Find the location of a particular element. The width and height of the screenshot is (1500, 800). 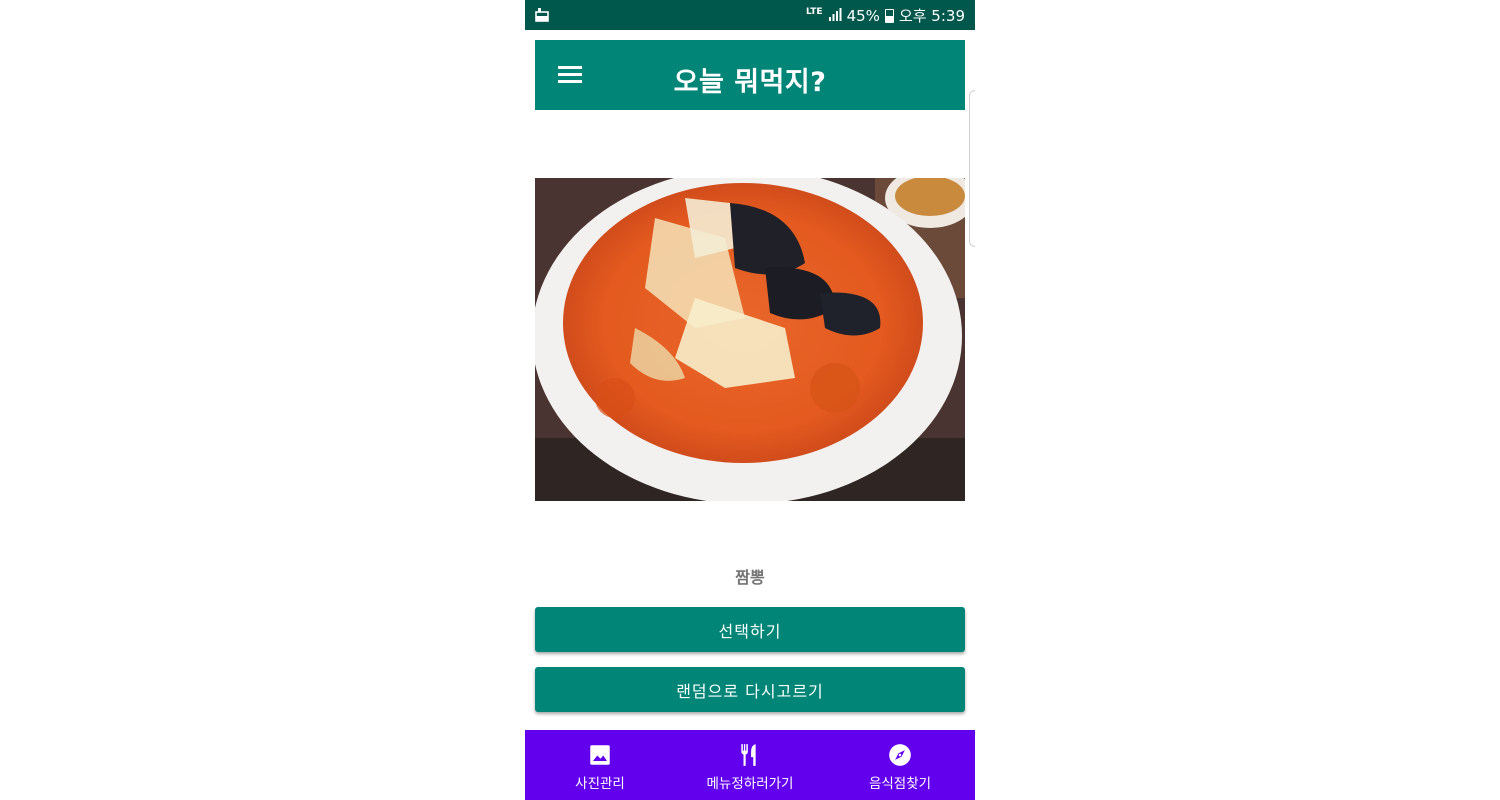

edge-panel-handle is located at coordinates (972, 168).